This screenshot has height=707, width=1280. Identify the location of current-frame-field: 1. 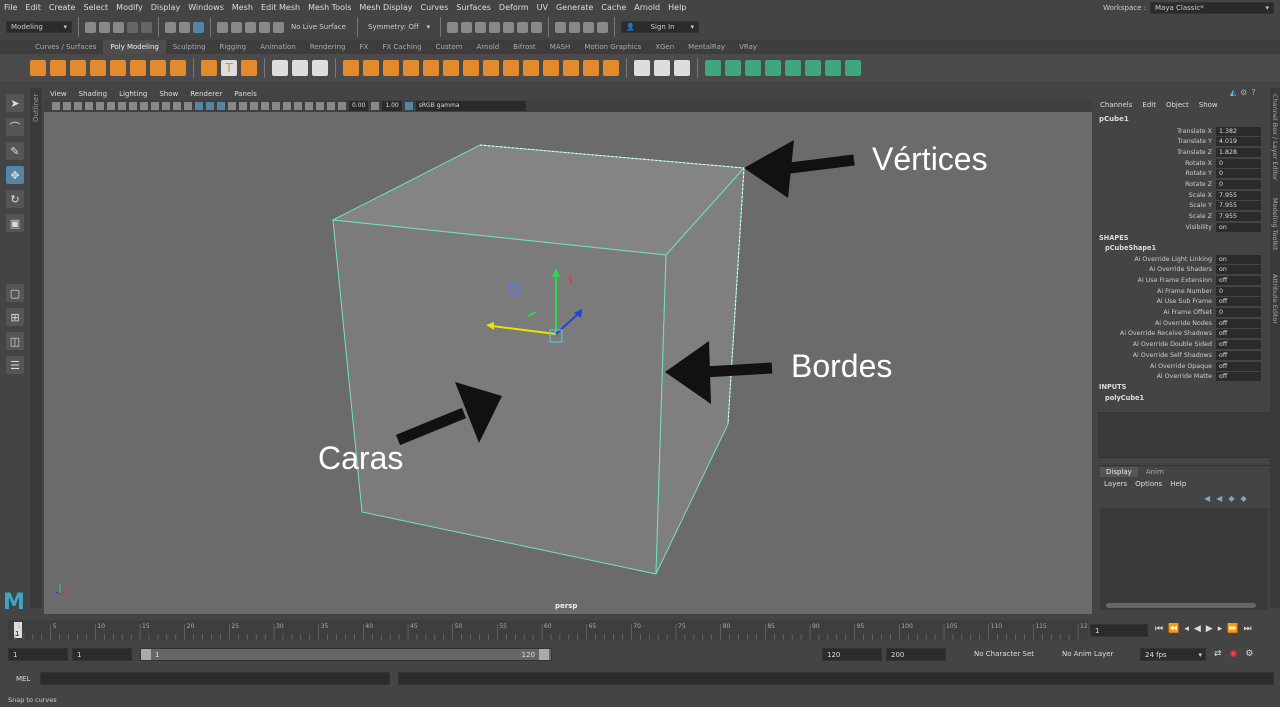
(1119, 630).